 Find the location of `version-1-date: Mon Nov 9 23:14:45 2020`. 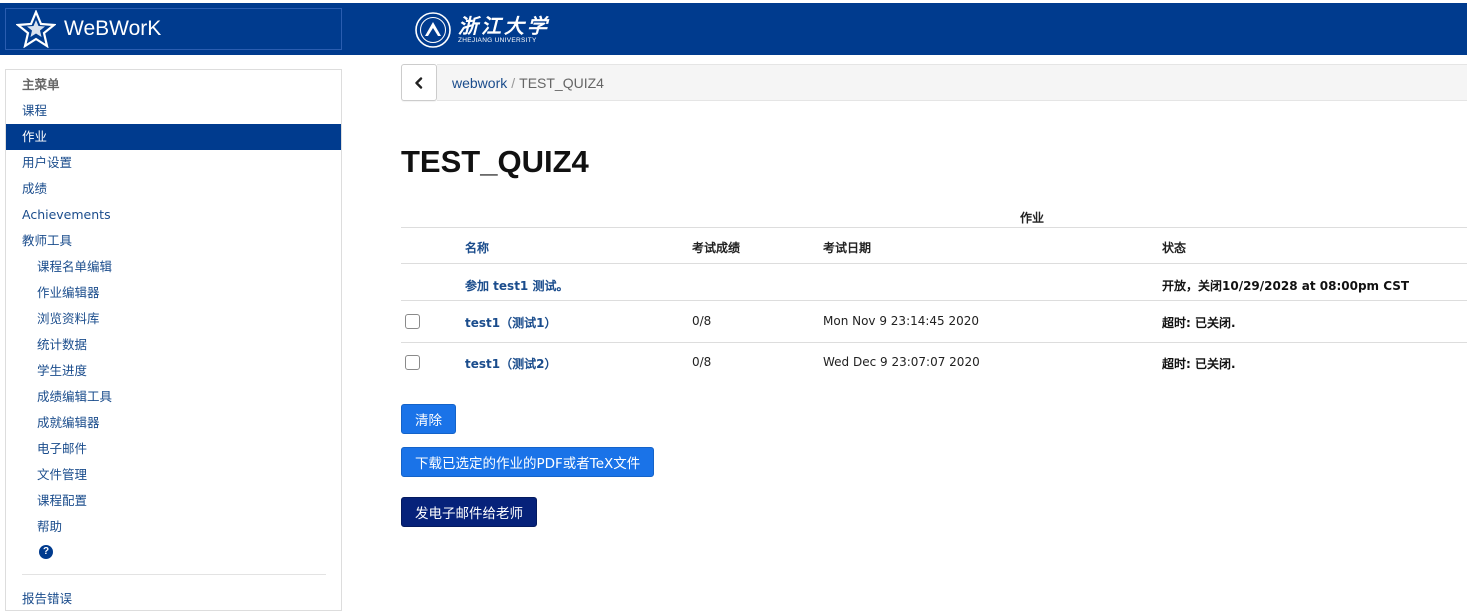

version-1-date: Mon Nov 9 23:14:45 2020 is located at coordinates (901, 321).